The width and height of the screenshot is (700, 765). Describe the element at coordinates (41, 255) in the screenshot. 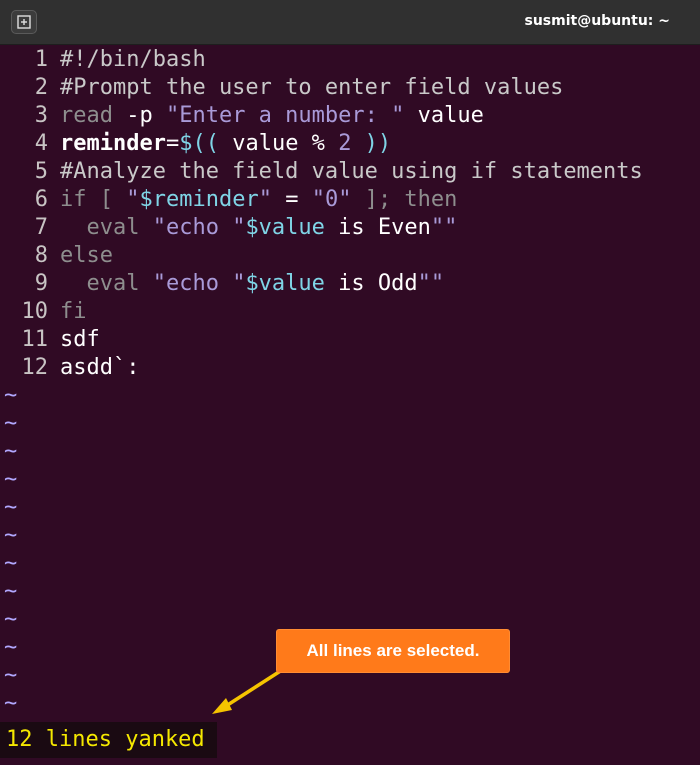

I see `line-number: 8` at that location.